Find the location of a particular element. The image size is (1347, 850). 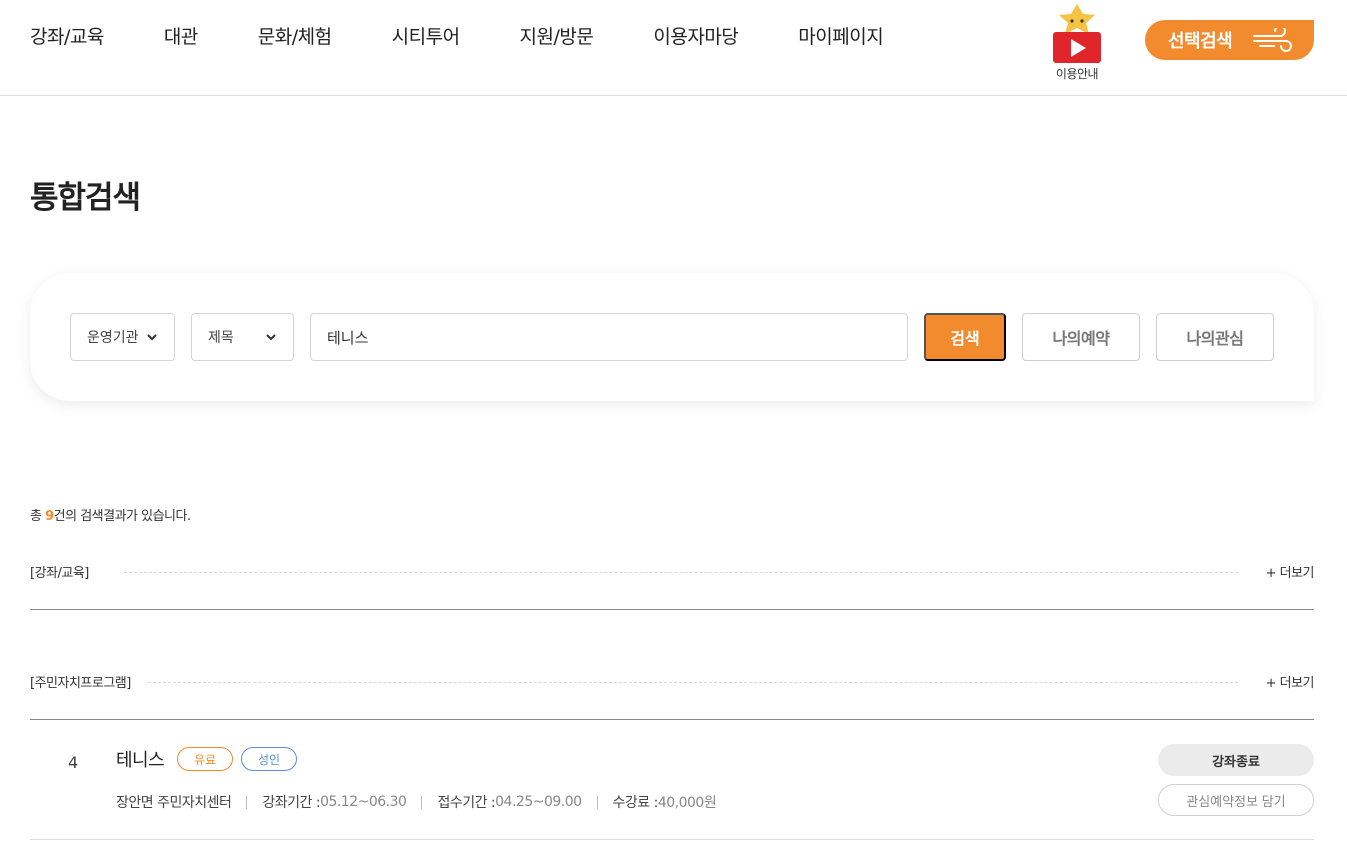

field-select-value: 제목 is located at coordinates (221, 338).